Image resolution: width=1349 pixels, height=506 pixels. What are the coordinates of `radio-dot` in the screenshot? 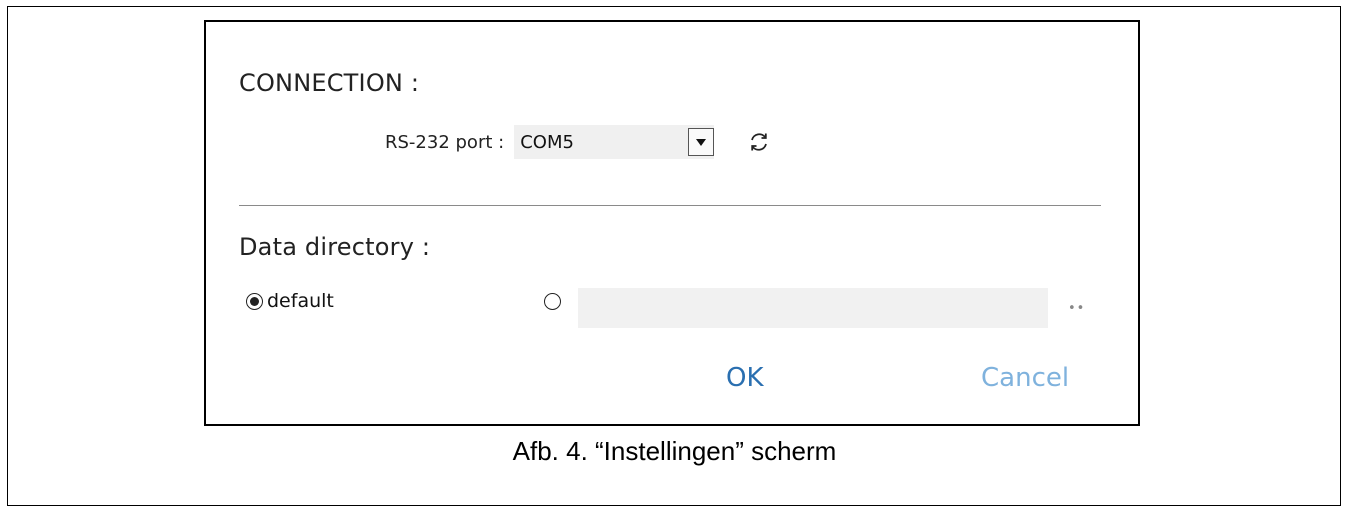 It's located at (254, 301).